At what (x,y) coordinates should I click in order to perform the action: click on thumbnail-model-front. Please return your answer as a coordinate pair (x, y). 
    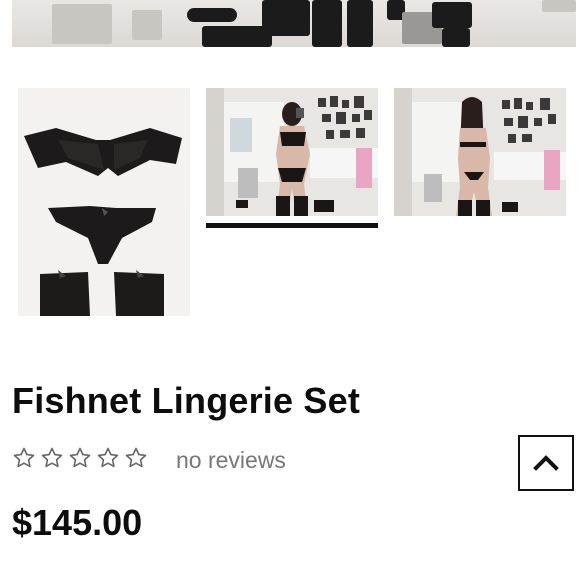
    Looking at the image, I should click on (292, 152).